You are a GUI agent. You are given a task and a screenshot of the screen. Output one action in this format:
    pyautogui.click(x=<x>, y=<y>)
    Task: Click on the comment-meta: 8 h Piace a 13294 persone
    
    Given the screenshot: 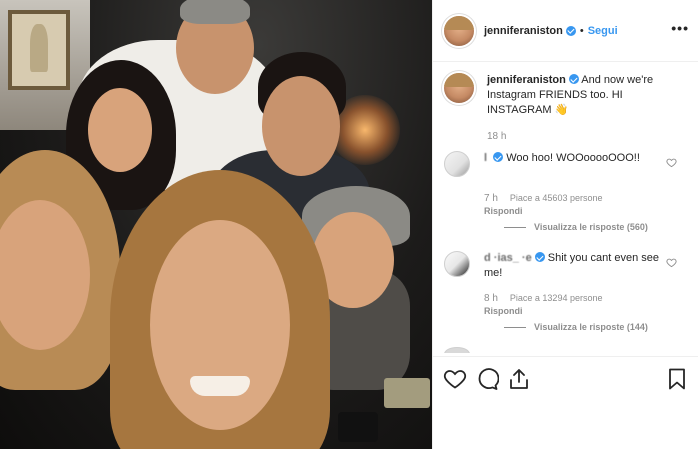 What is the action you would take?
    pyautogui.click(x=543, y=298)
    